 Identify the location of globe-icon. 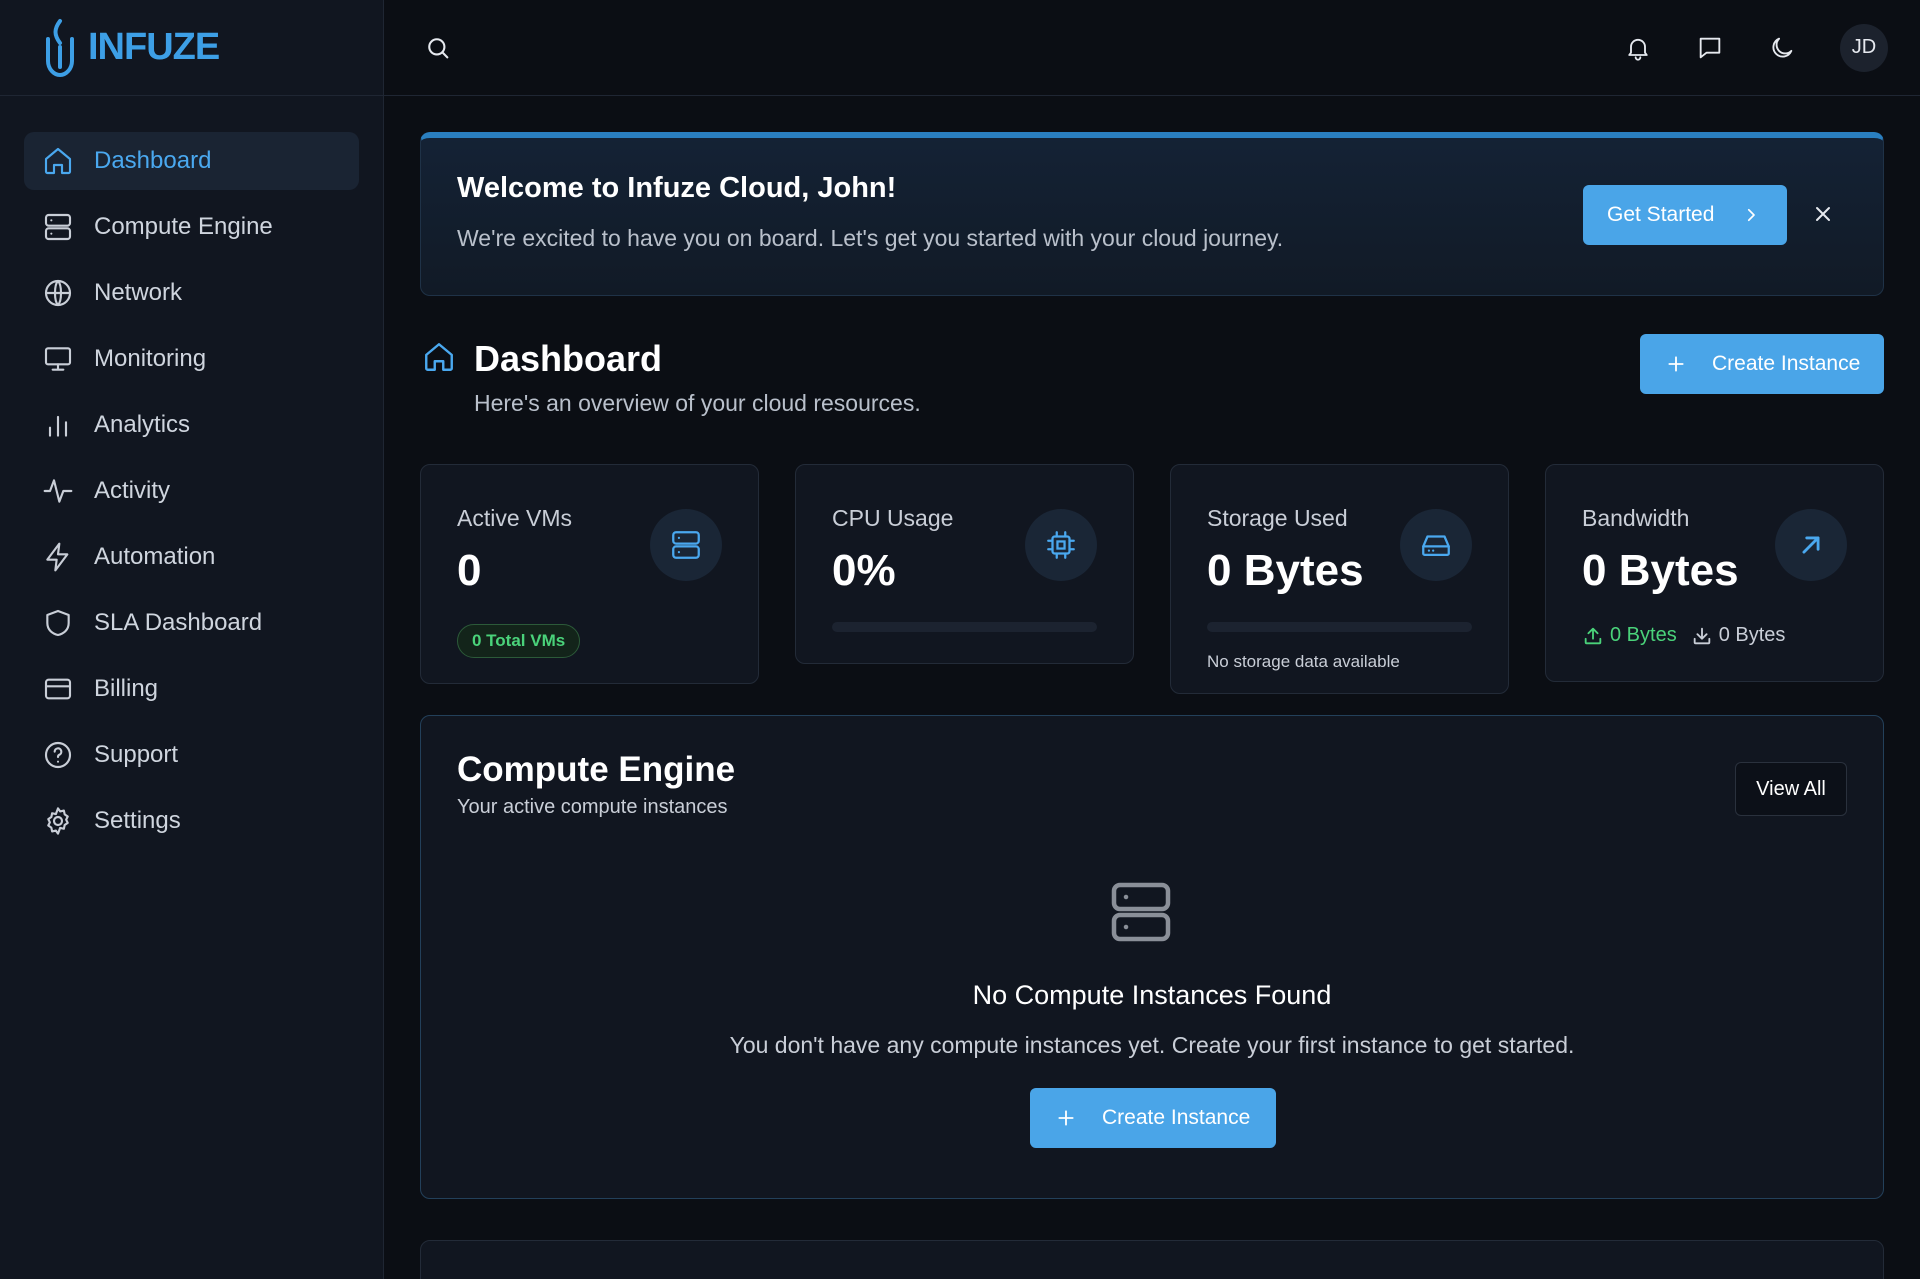
(58, 293).